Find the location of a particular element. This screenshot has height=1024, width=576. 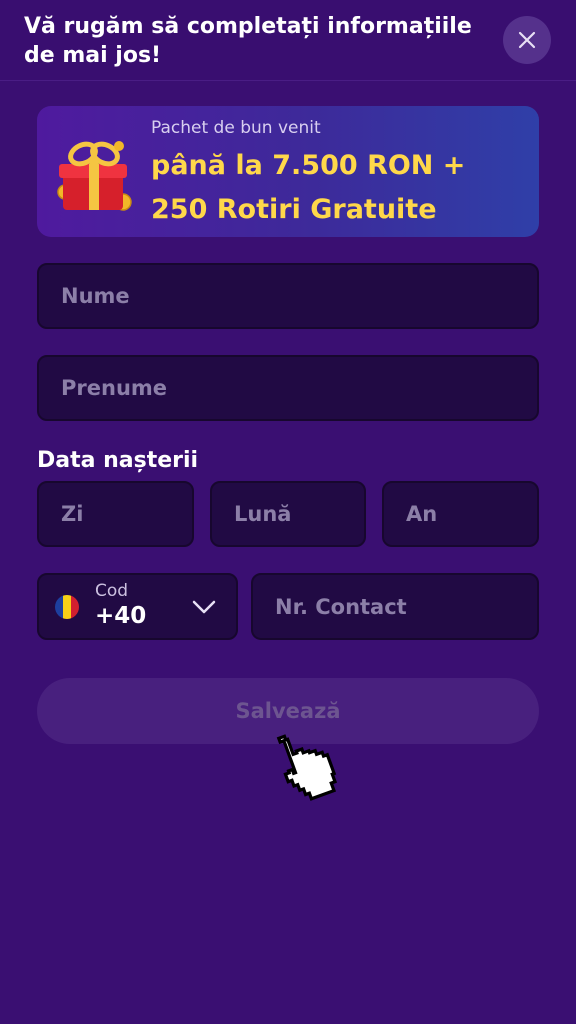

gift-icon is located at coordinates (94, 176).